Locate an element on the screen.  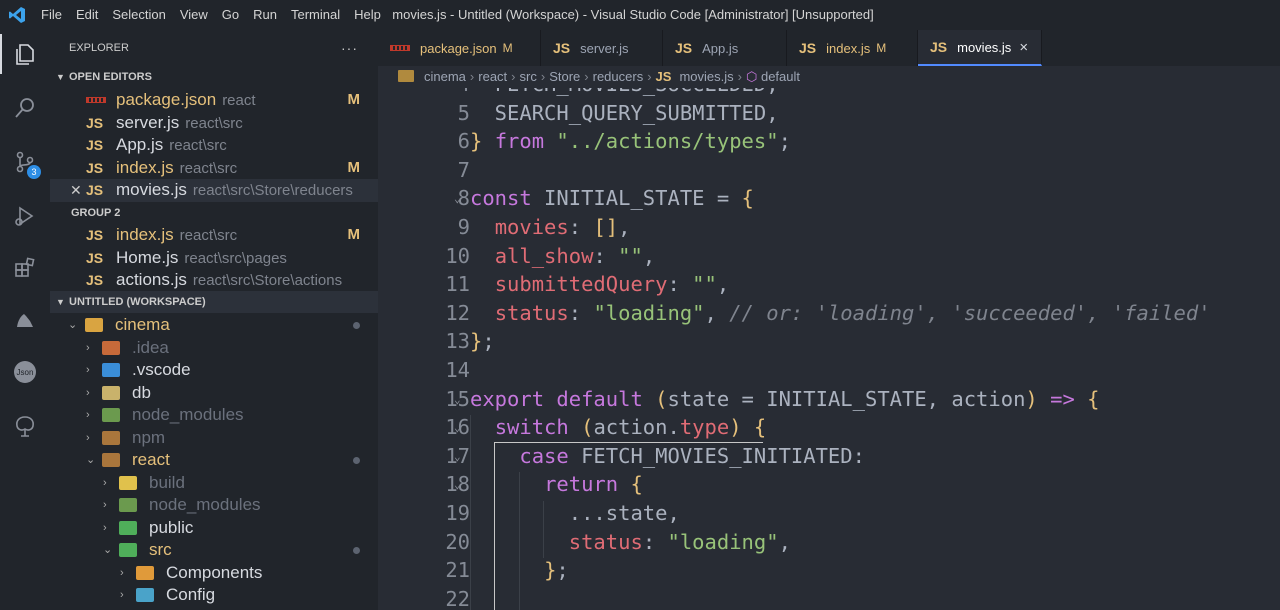
code-line: ...state, is located at coordinates (575, 513).